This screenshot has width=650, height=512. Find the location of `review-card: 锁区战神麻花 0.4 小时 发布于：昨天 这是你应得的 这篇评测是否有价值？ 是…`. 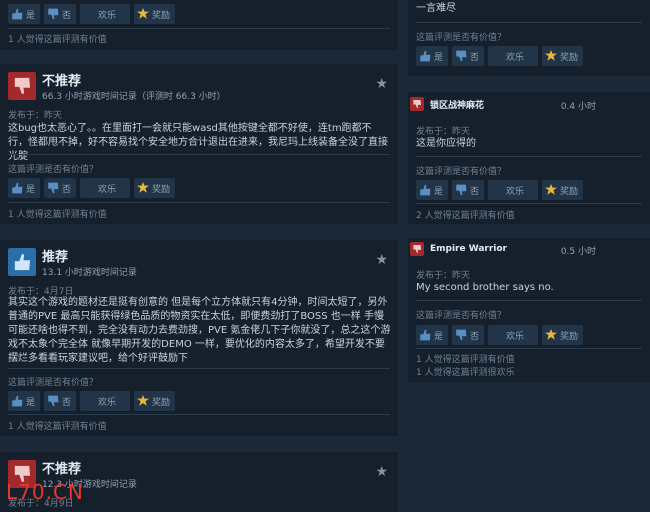

review-card: 锁区战神麻花 0.4 小时 发布于：昨天 这是你应得的 这篇评测是否有价值？ 是… is located at coordinates (529, 158).